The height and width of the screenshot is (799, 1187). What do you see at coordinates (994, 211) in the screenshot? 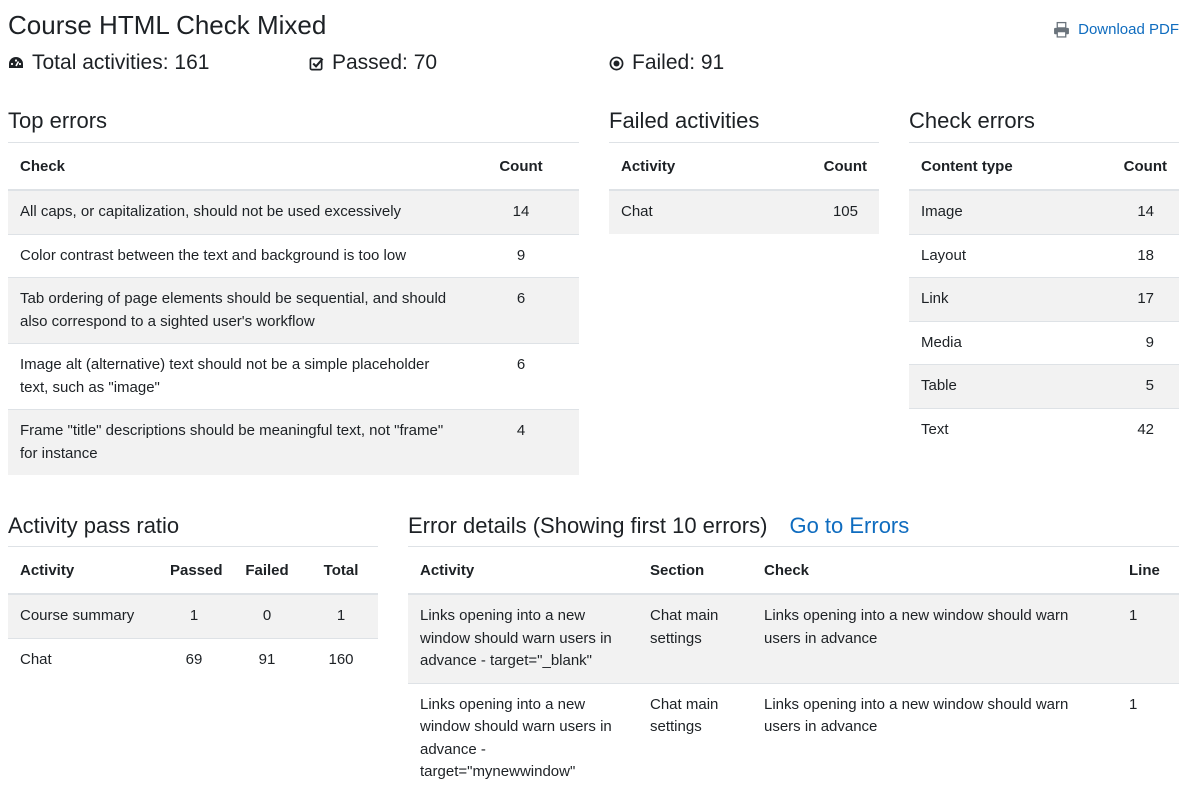
I see `content-type-cell: Image` at bounding box center [994, 211].